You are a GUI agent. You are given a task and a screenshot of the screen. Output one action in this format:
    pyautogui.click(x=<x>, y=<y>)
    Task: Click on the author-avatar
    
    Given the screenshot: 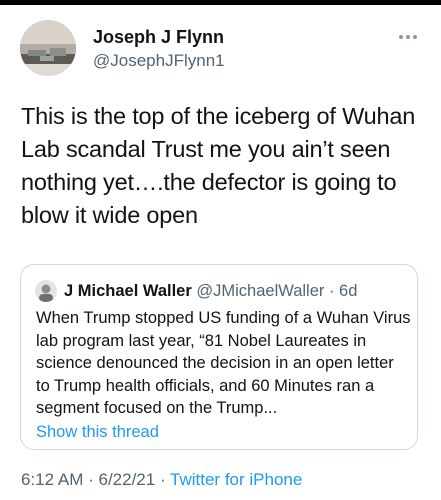 What is the action you would take?
    pyautogui.click(x=48, y=48)
    